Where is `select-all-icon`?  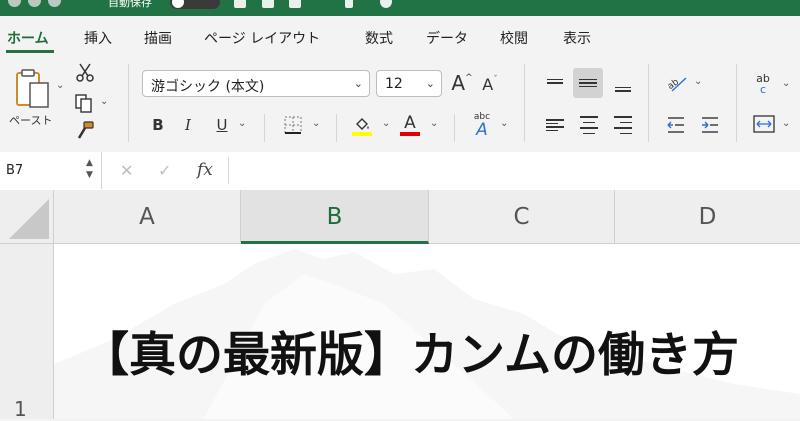
select-all-icon is located at coordinates (29, 219).